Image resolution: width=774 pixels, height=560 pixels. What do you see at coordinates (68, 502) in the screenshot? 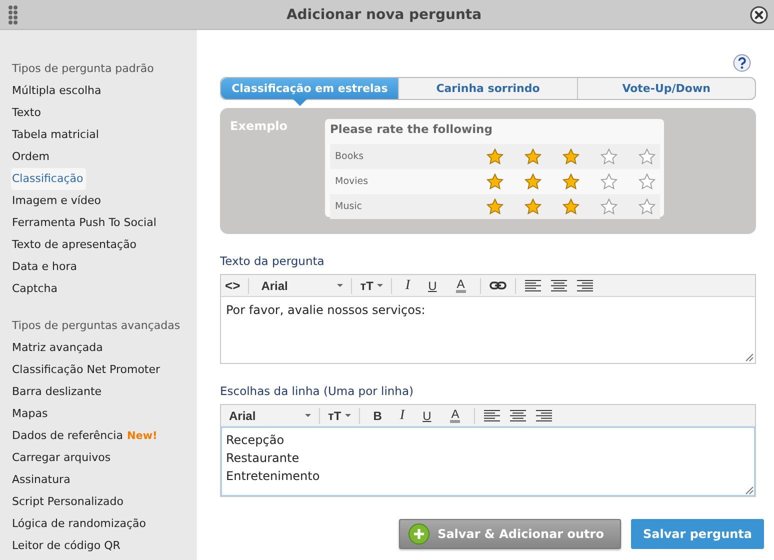
I see `sidebar-item: Script Personalizado` at bounding box center [68, 502].